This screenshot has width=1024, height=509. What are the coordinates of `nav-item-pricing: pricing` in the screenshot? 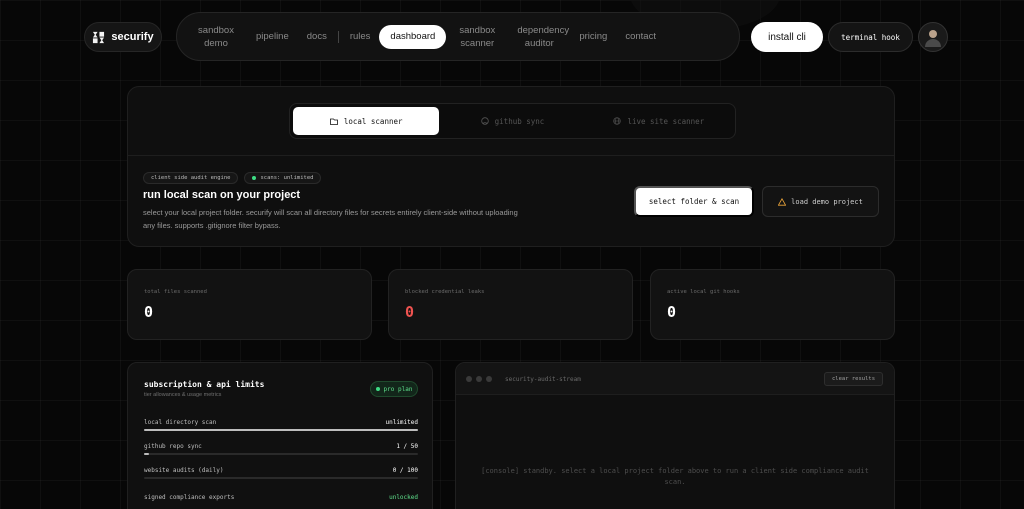 It's located at (593, 36).